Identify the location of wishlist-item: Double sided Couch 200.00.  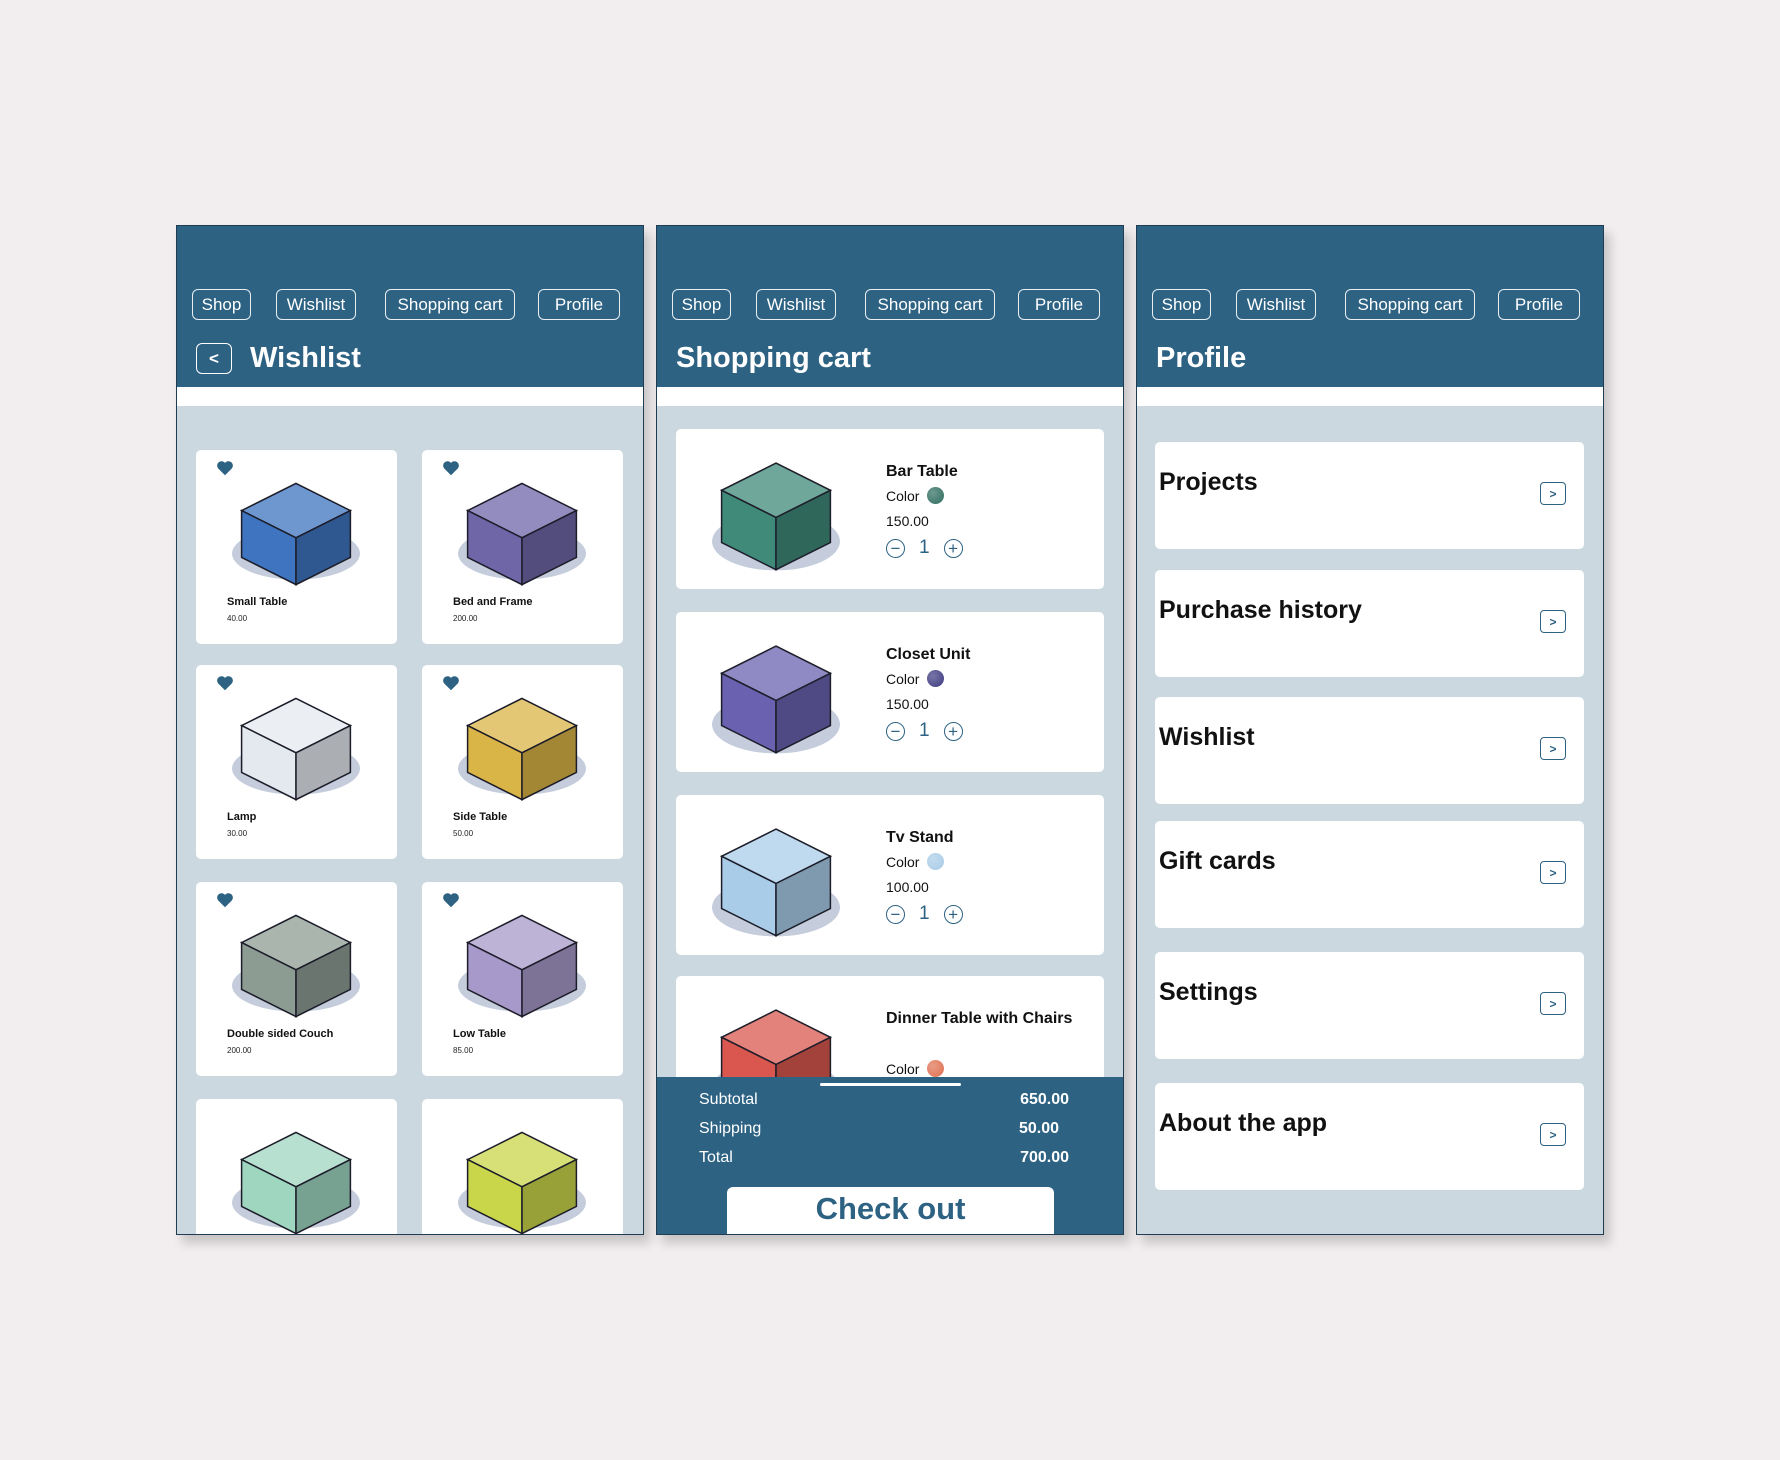
(296, 979).